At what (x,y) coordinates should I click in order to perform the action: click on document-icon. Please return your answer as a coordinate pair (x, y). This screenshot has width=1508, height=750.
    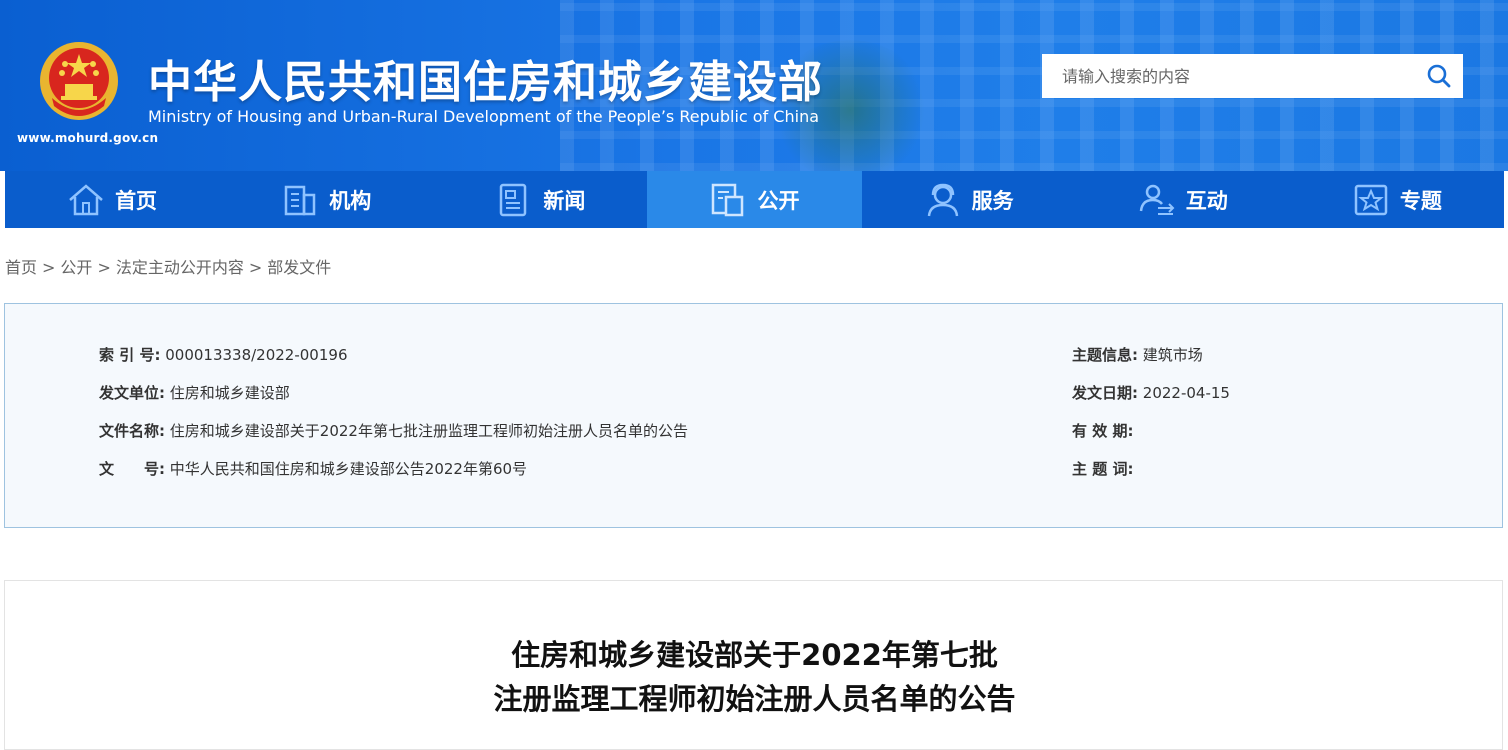
    Looking at the image, I should click on (728, 199).